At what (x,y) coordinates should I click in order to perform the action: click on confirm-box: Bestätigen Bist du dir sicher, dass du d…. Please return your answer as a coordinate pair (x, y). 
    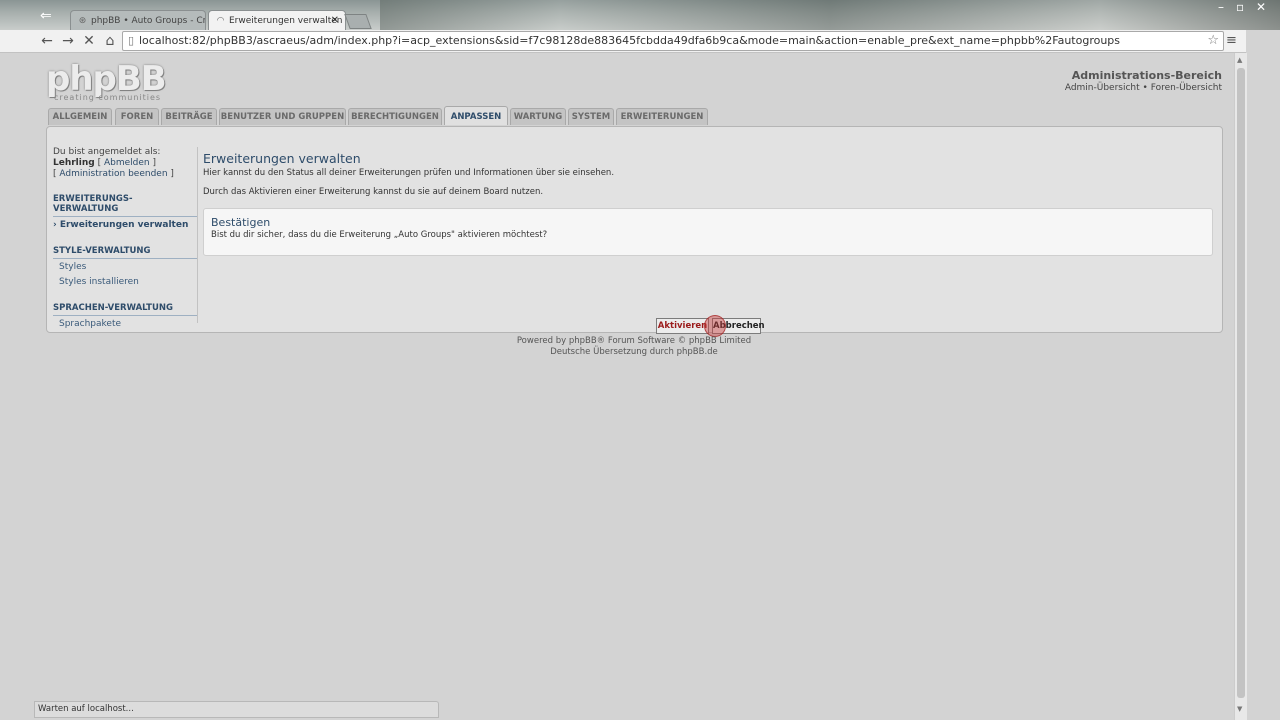
    Looking at the image, I should click on (708, 232).